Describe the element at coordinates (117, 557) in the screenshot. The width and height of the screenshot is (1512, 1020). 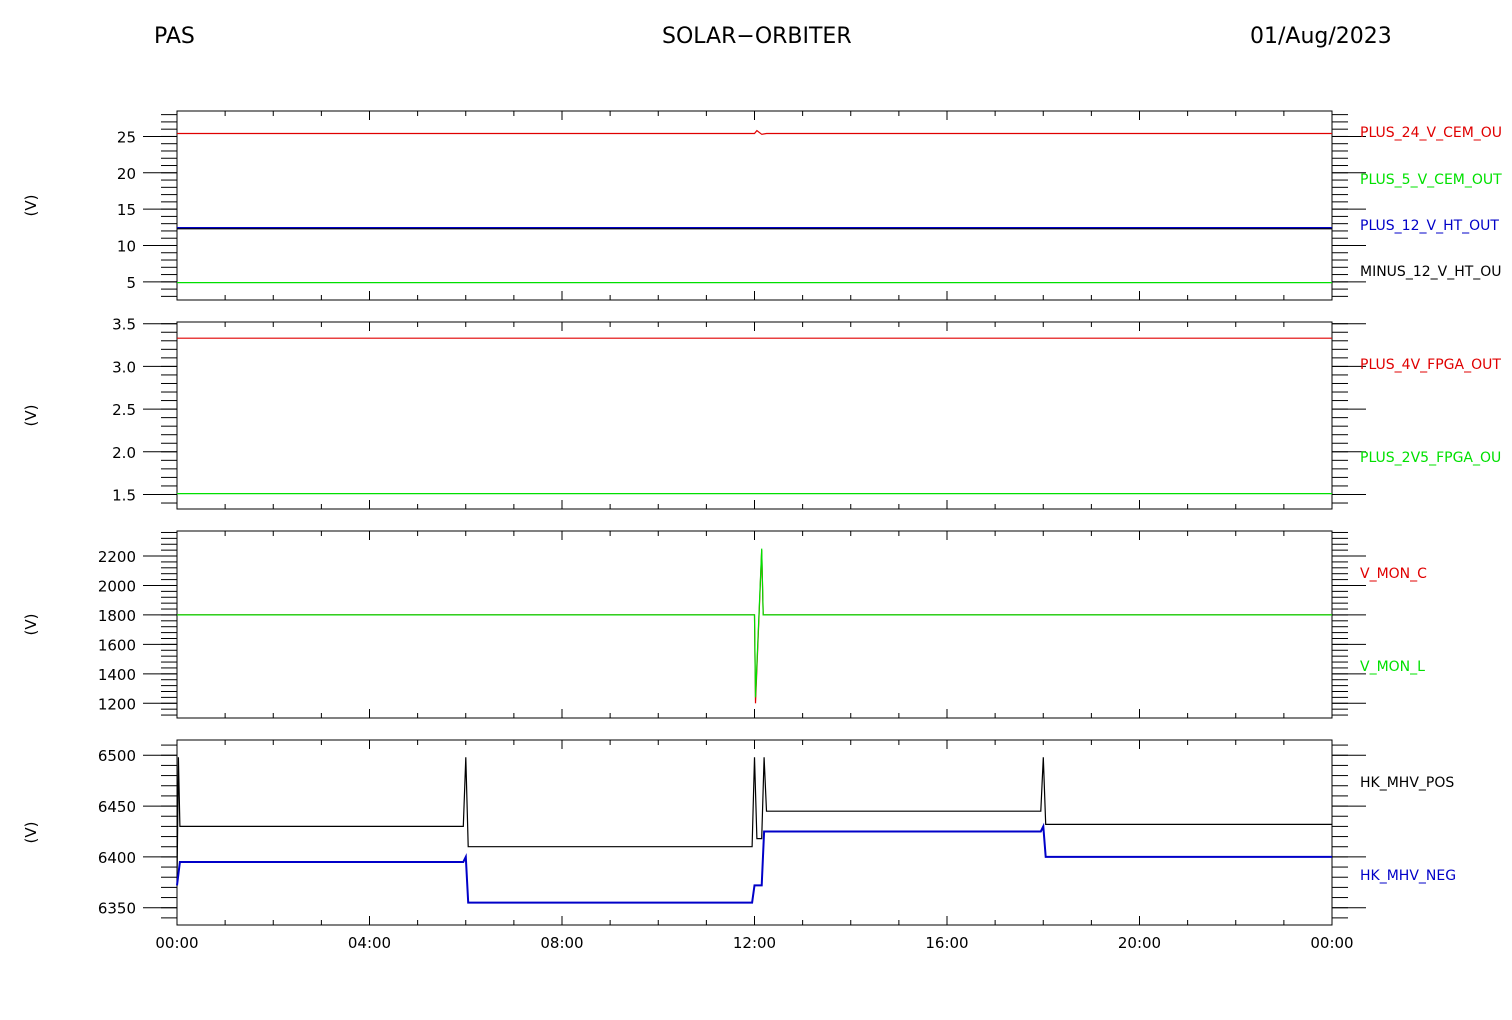
I see `y-tick-label: 2200` at that location.